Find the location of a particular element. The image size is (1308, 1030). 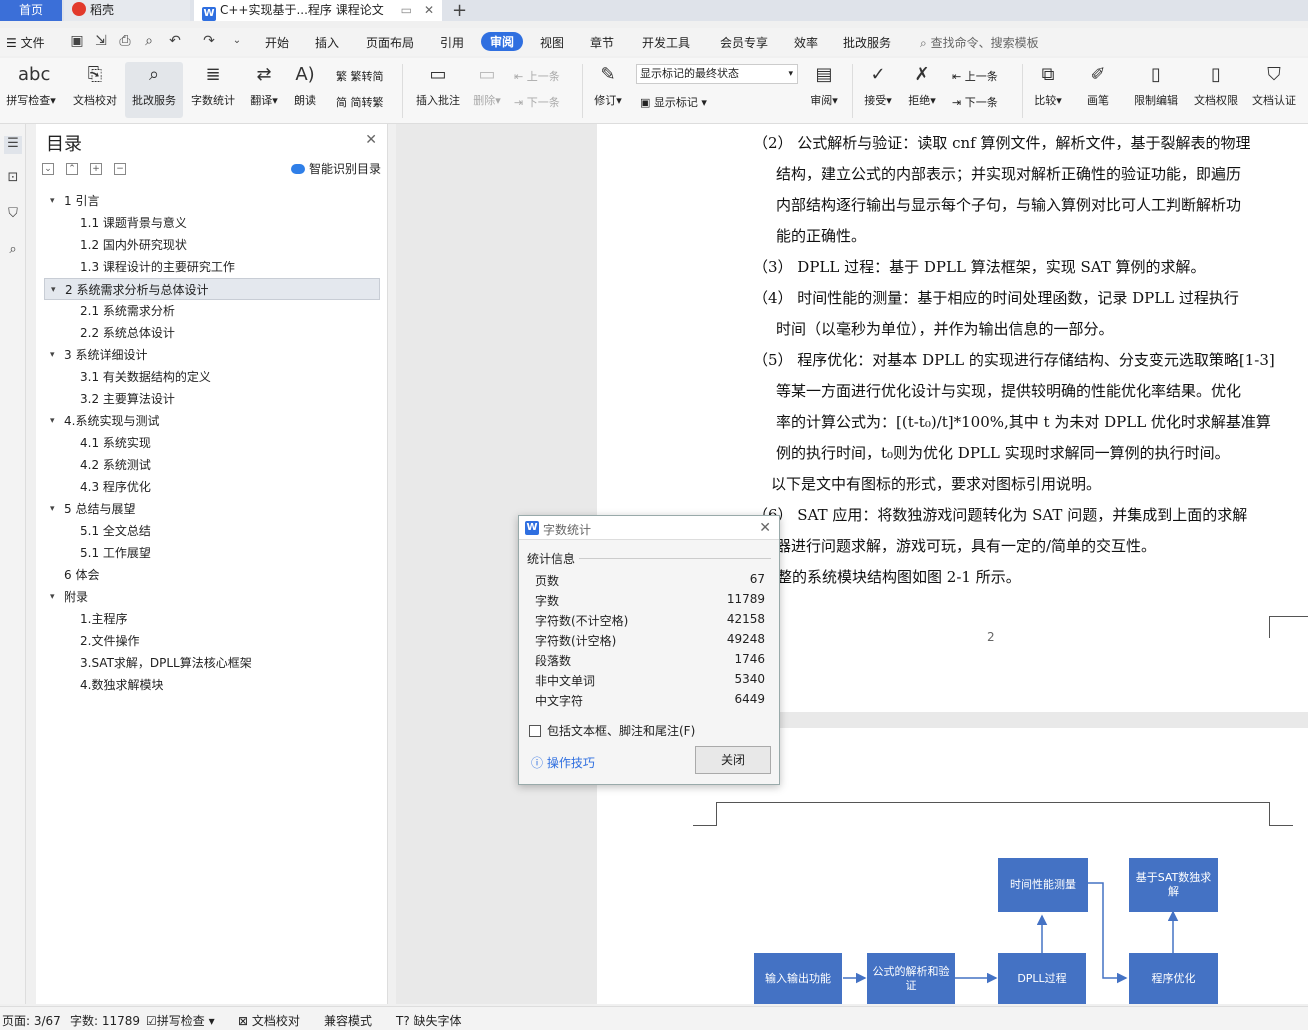

toc-item: ▾ 3 系统详细设计 is located at coordinates (212, 355).